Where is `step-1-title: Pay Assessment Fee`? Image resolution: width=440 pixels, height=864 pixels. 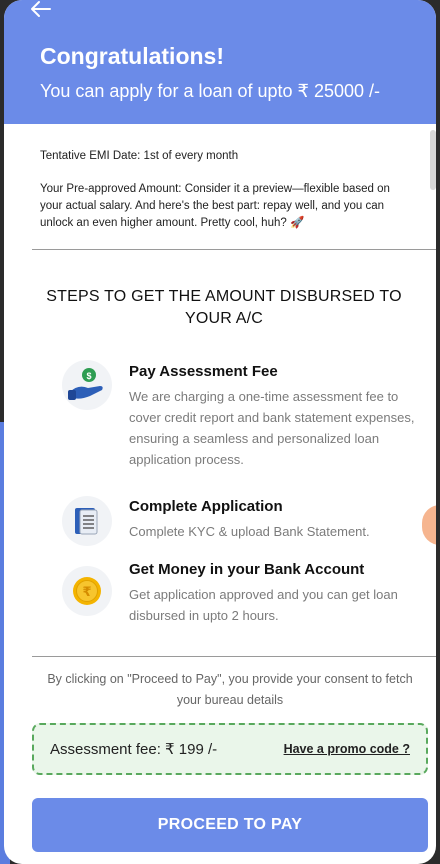
step-1-title: Pay Assessment Fee is located at coordinates (203, 371).